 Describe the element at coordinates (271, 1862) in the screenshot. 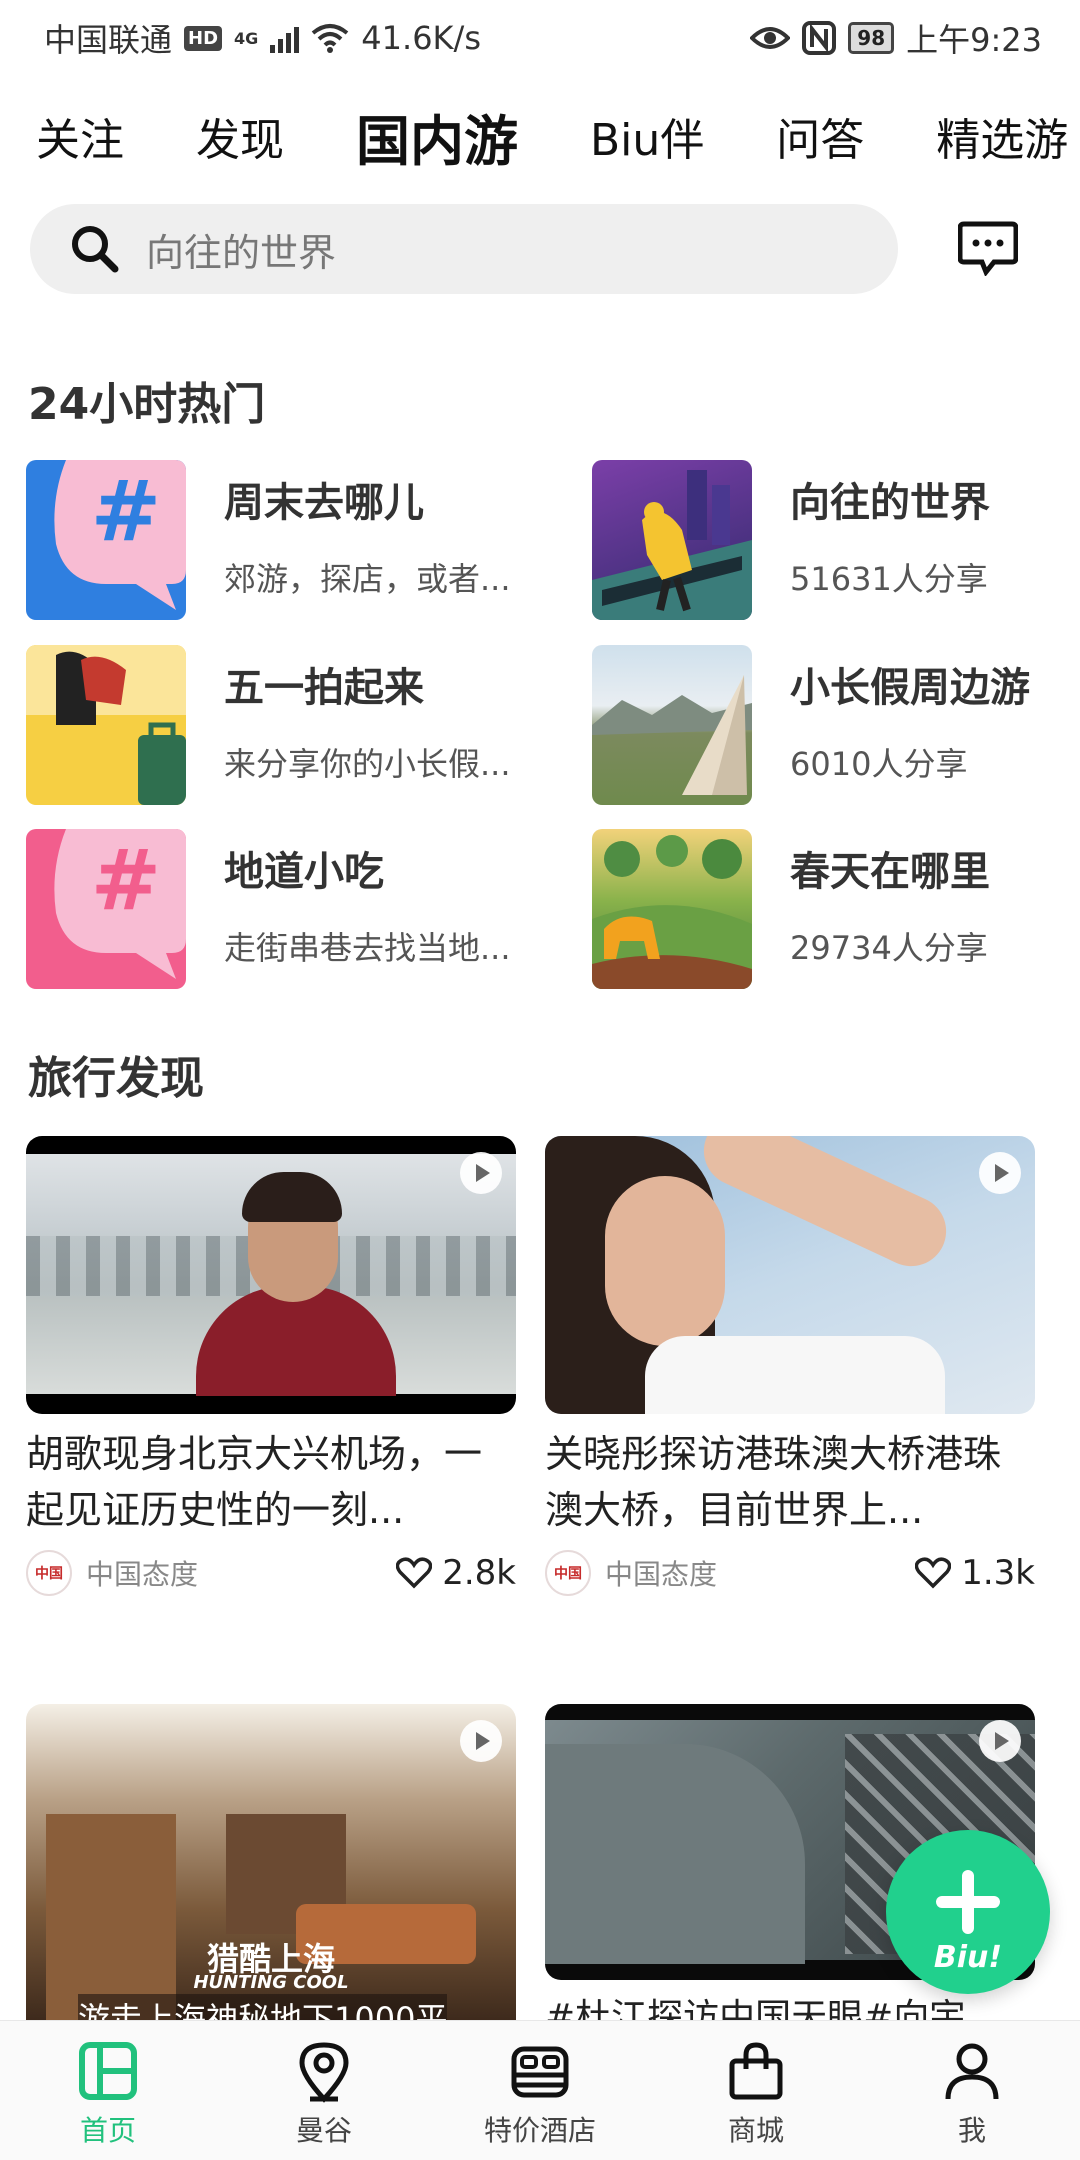

I see `video-thumbnail-shanghai-shop: 猎酷上海 HUNTING COOL` at that location.